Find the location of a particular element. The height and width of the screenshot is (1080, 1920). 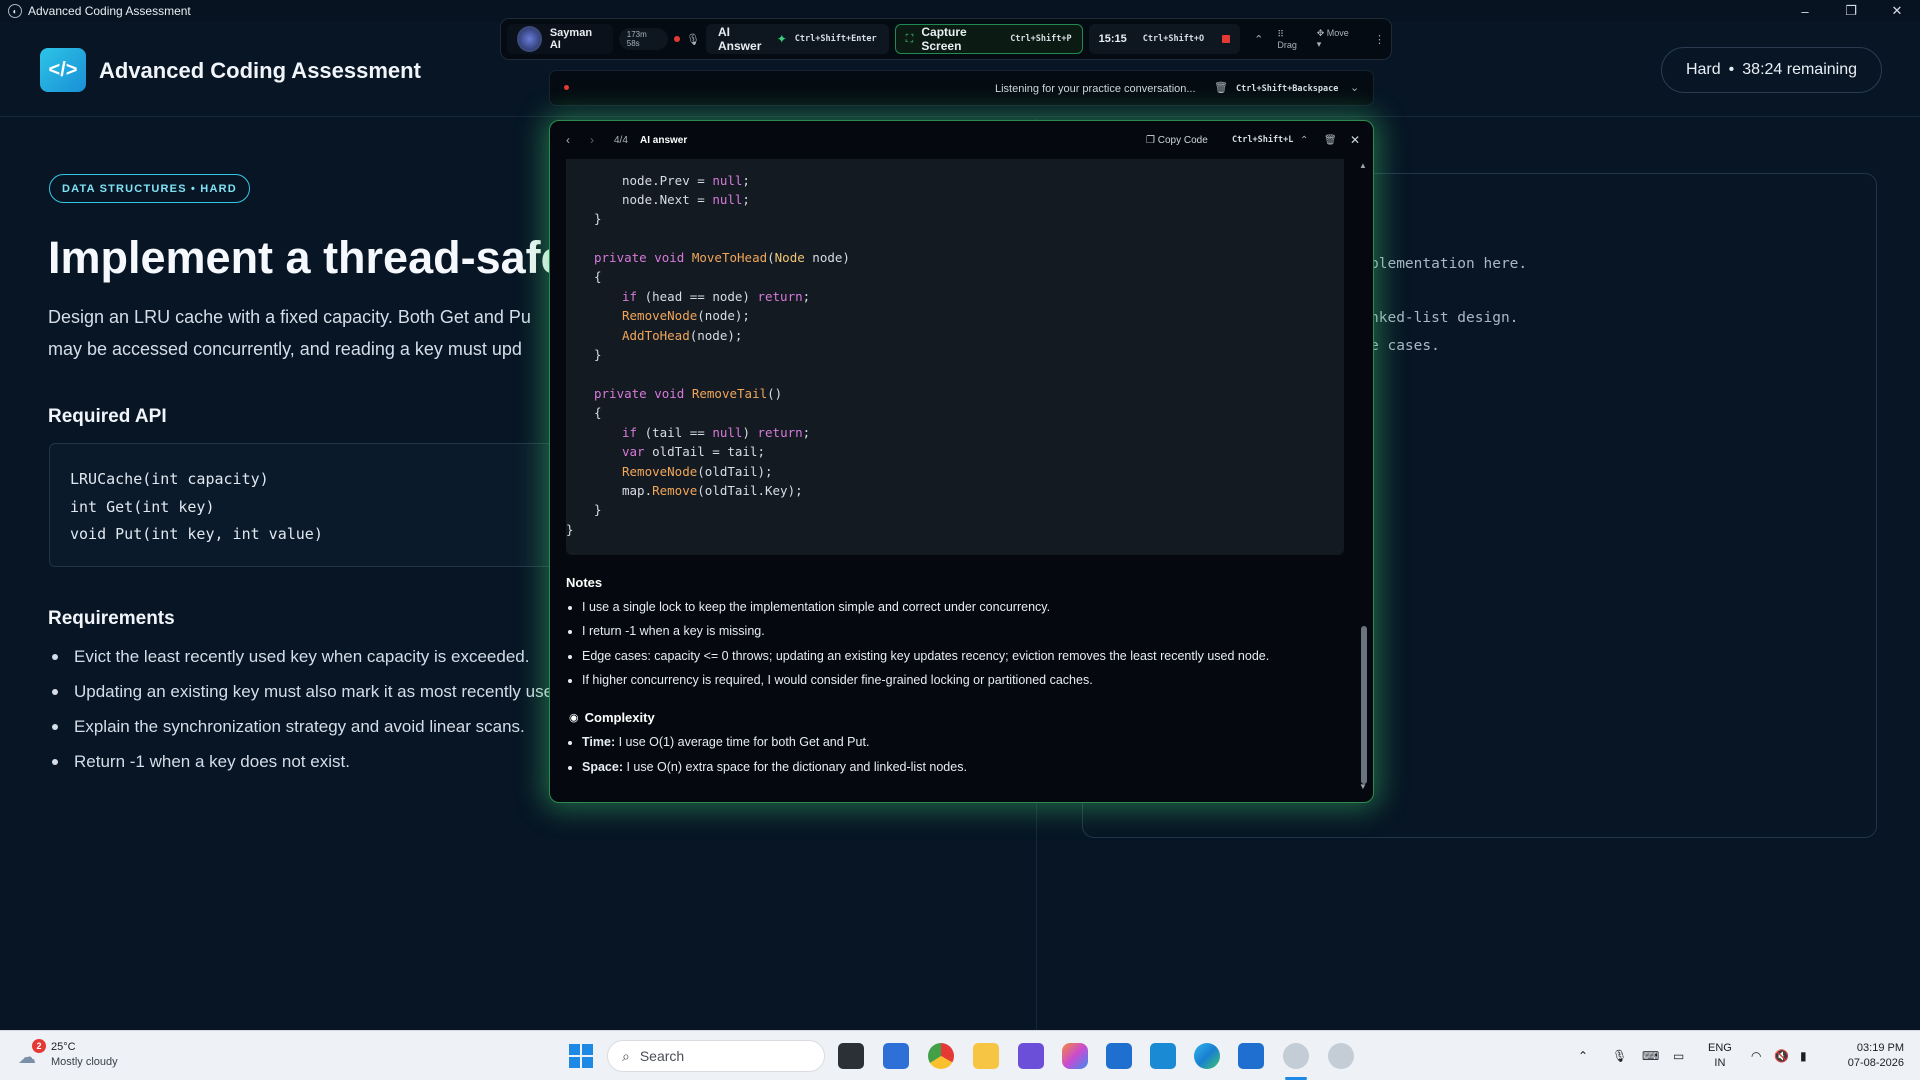

sparkle-icon: ✦ is located at coordinates (781, 39).